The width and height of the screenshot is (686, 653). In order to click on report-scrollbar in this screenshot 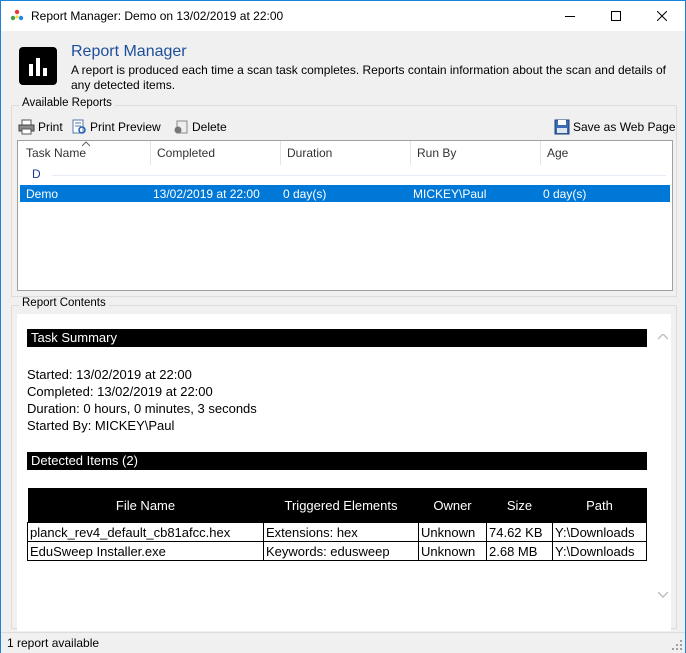, I will do `click(662, 472)`.